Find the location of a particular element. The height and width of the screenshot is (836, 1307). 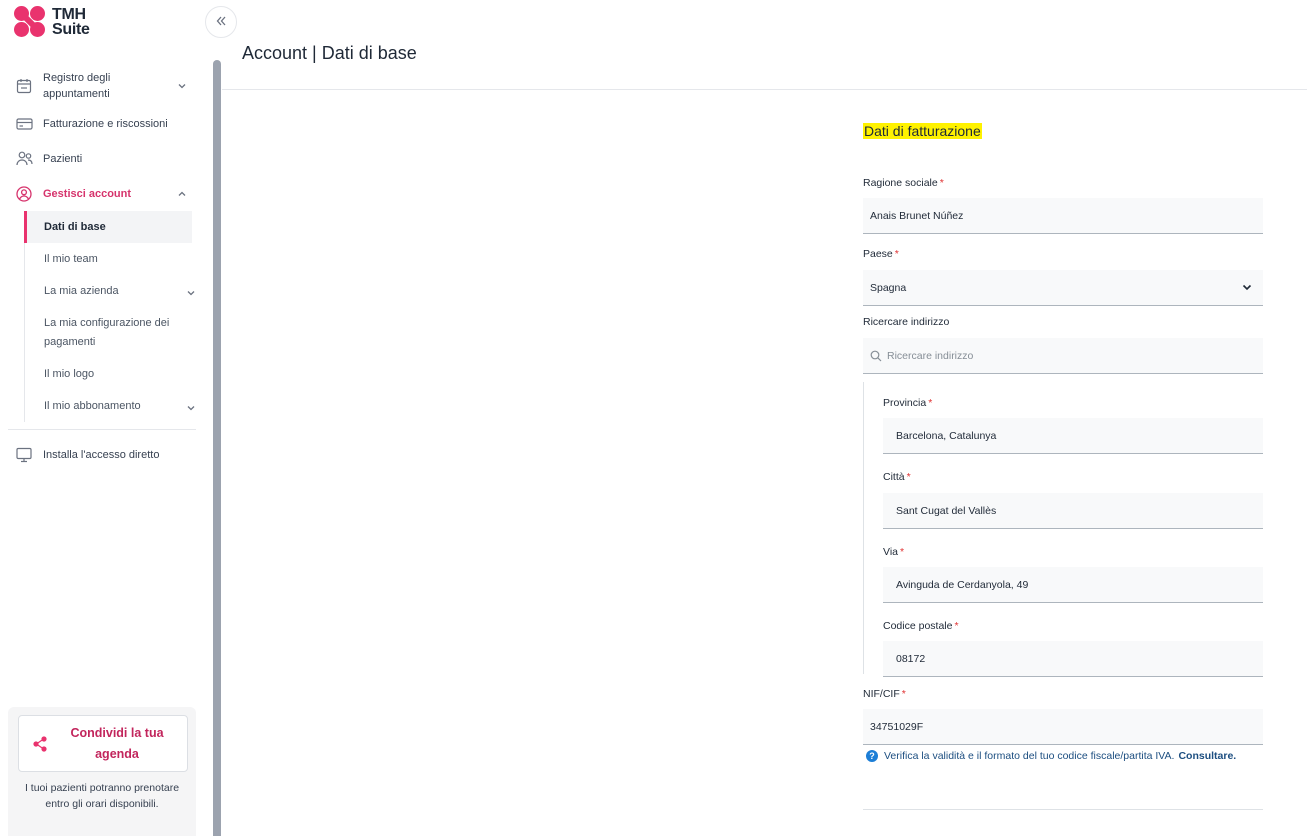

label-text: NIF/CIF is located at coordinates (881, 694).